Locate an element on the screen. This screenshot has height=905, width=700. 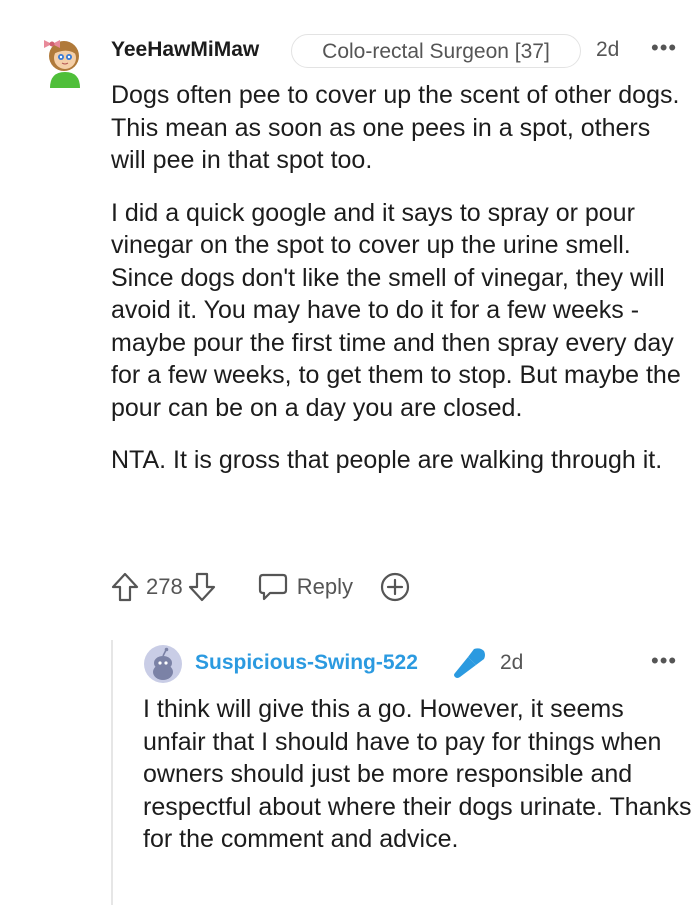
author-name: YeeHawMiMaw is located at coordinates (185, 50).